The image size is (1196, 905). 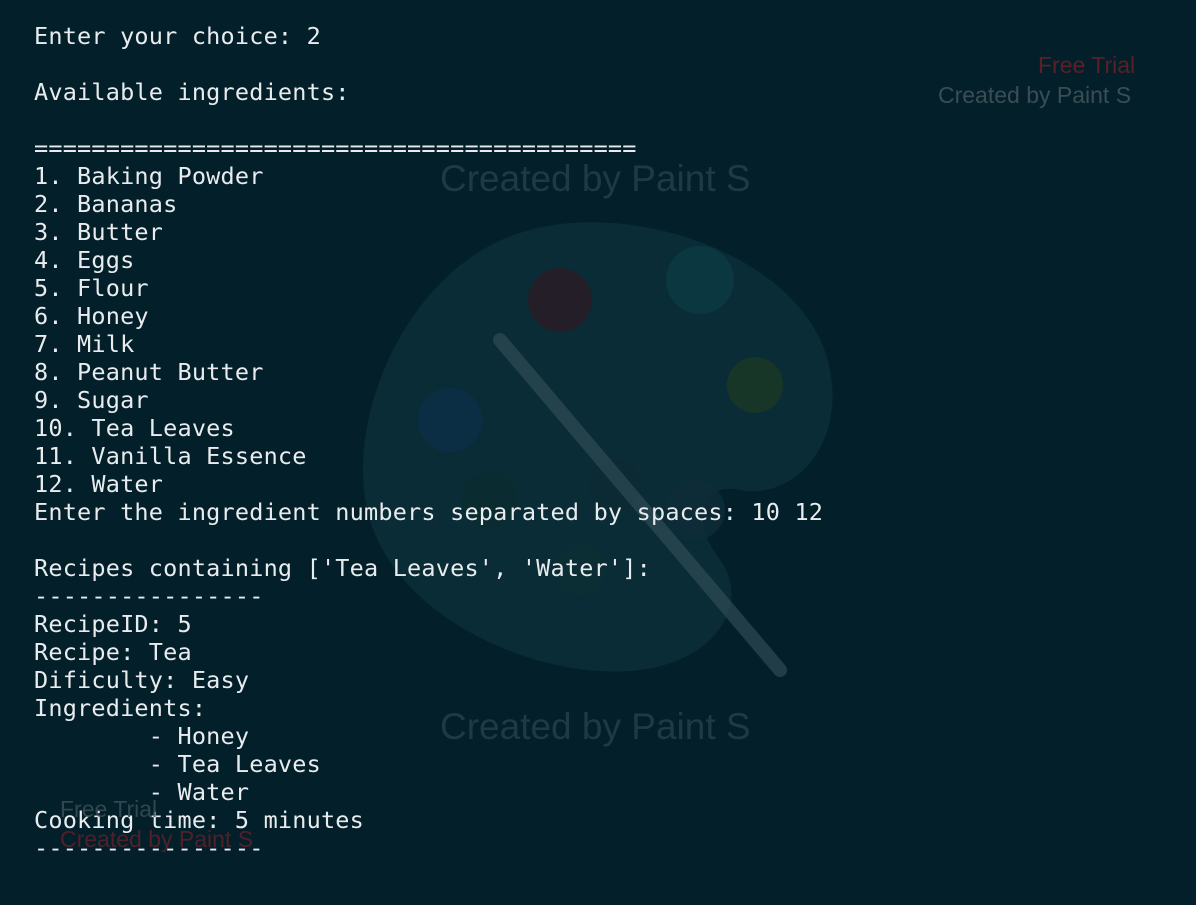 What do you see at coordinates (99, 232) in the screenshot?
I see `ingredient-item: 3. Butter` at bounding box center [99, 232].